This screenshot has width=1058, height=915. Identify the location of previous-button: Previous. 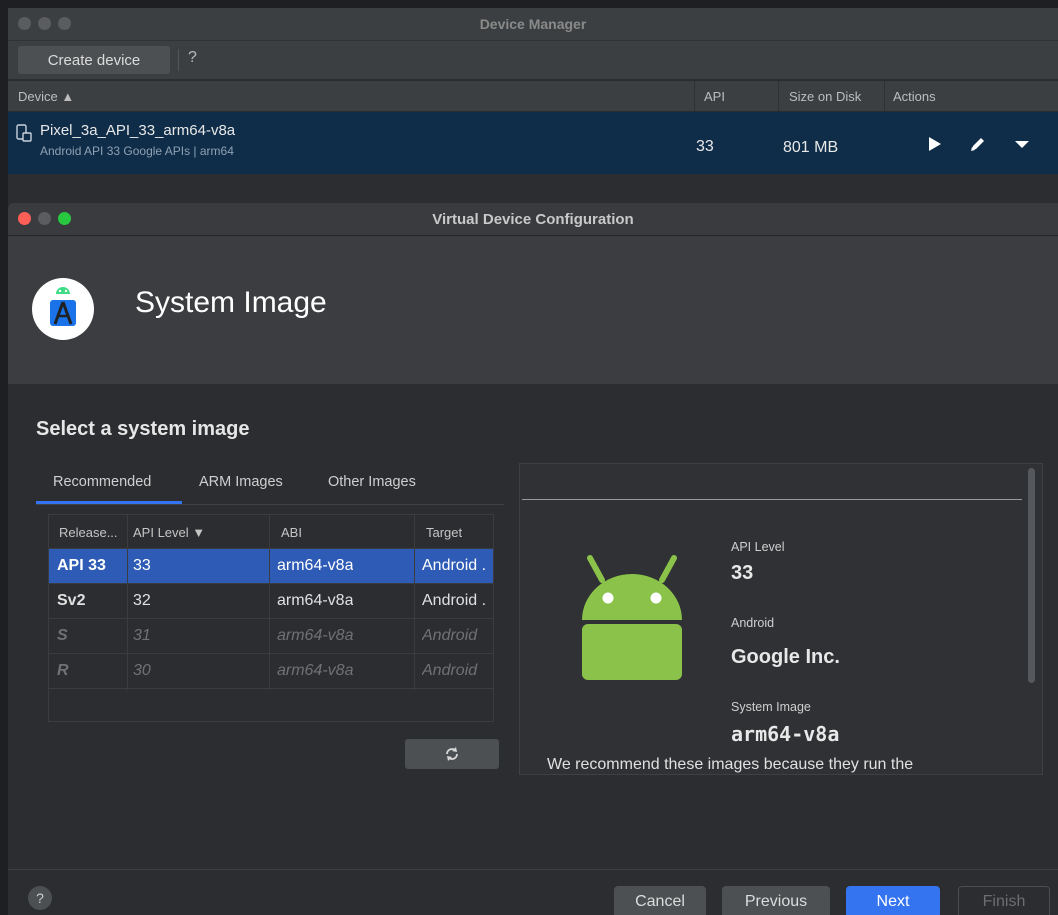
(776, 900).